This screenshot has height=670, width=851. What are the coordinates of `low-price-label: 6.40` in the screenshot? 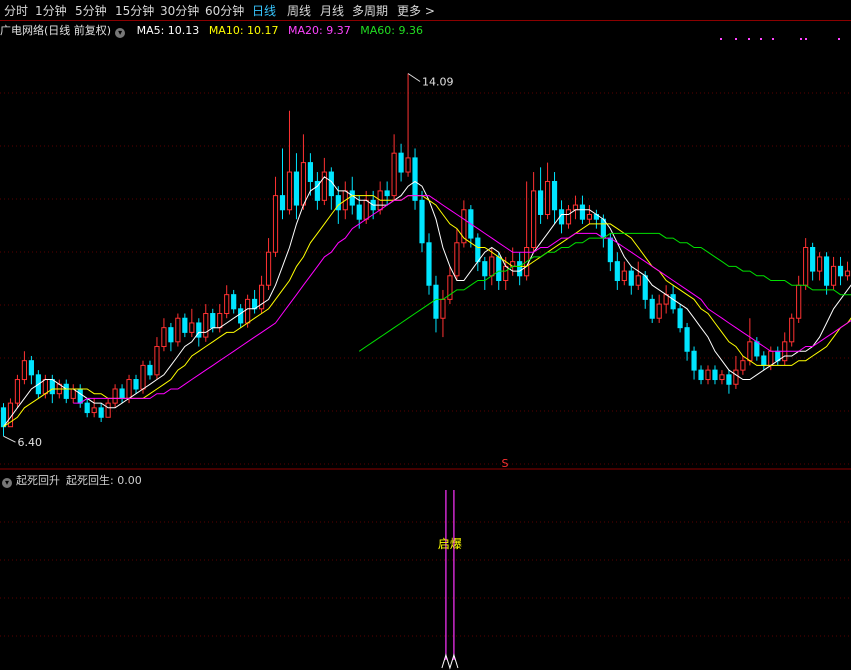 It's located at (29, 442).